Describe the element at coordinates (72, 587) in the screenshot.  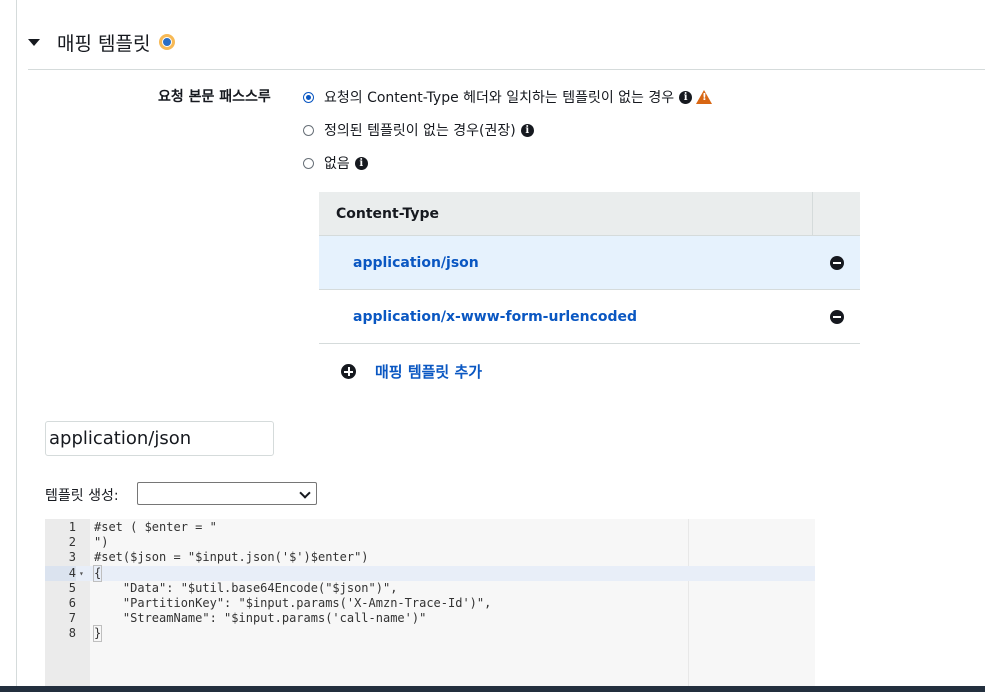
I see `line-number: 5` at that location.